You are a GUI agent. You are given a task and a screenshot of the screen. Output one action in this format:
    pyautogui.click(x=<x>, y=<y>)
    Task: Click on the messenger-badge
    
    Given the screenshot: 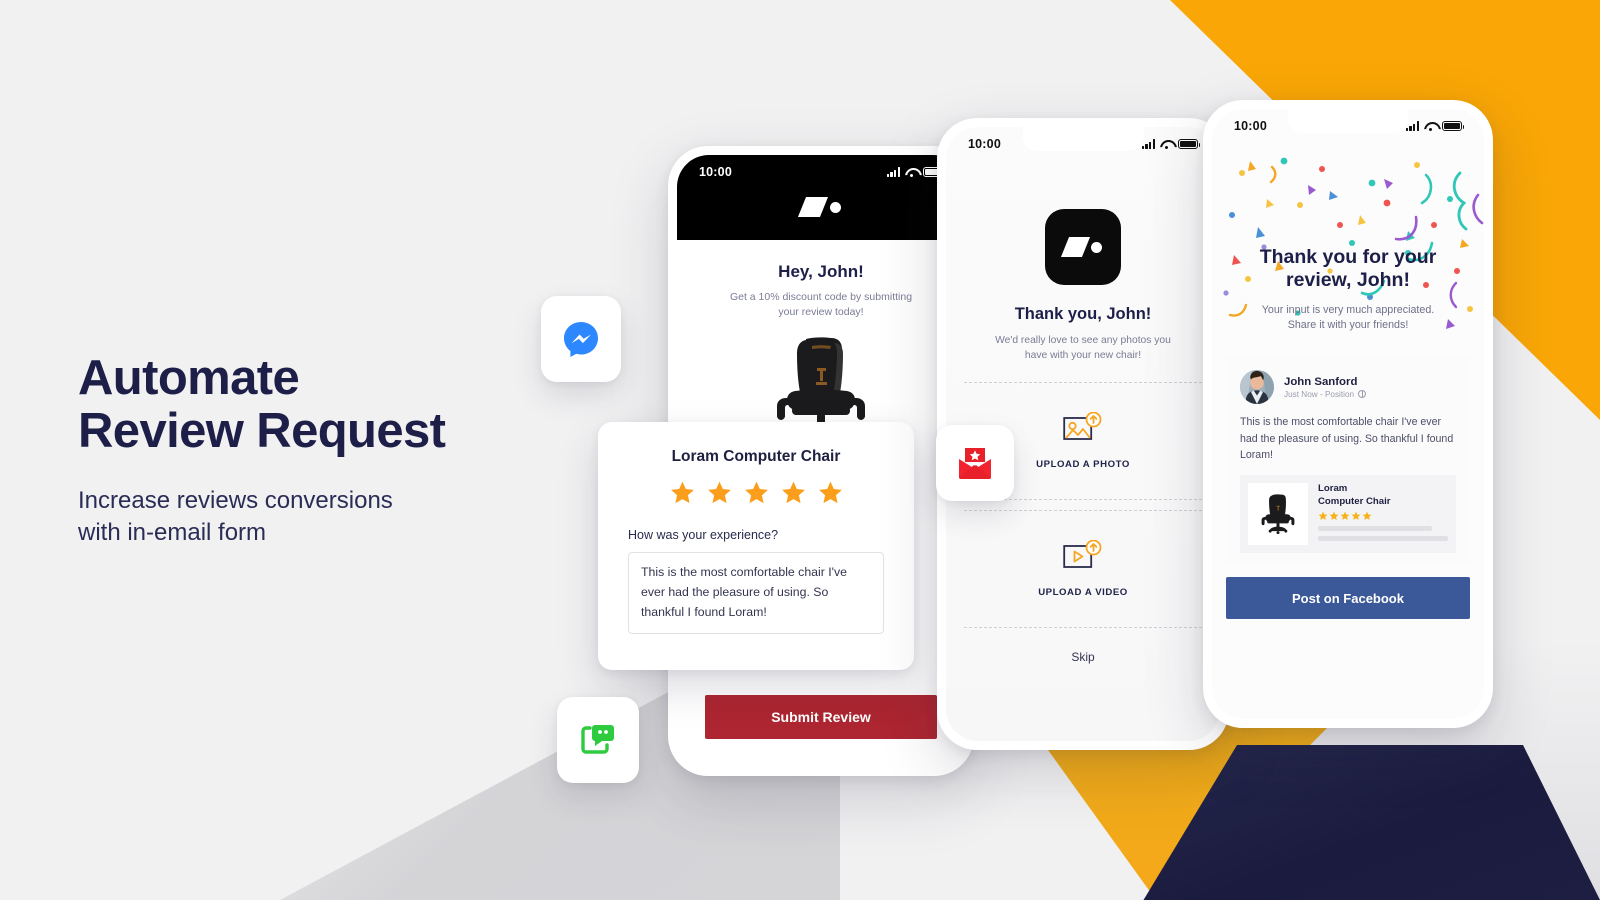 What is the action you would take?
    pyautogui.click(x=581, y=339)
    